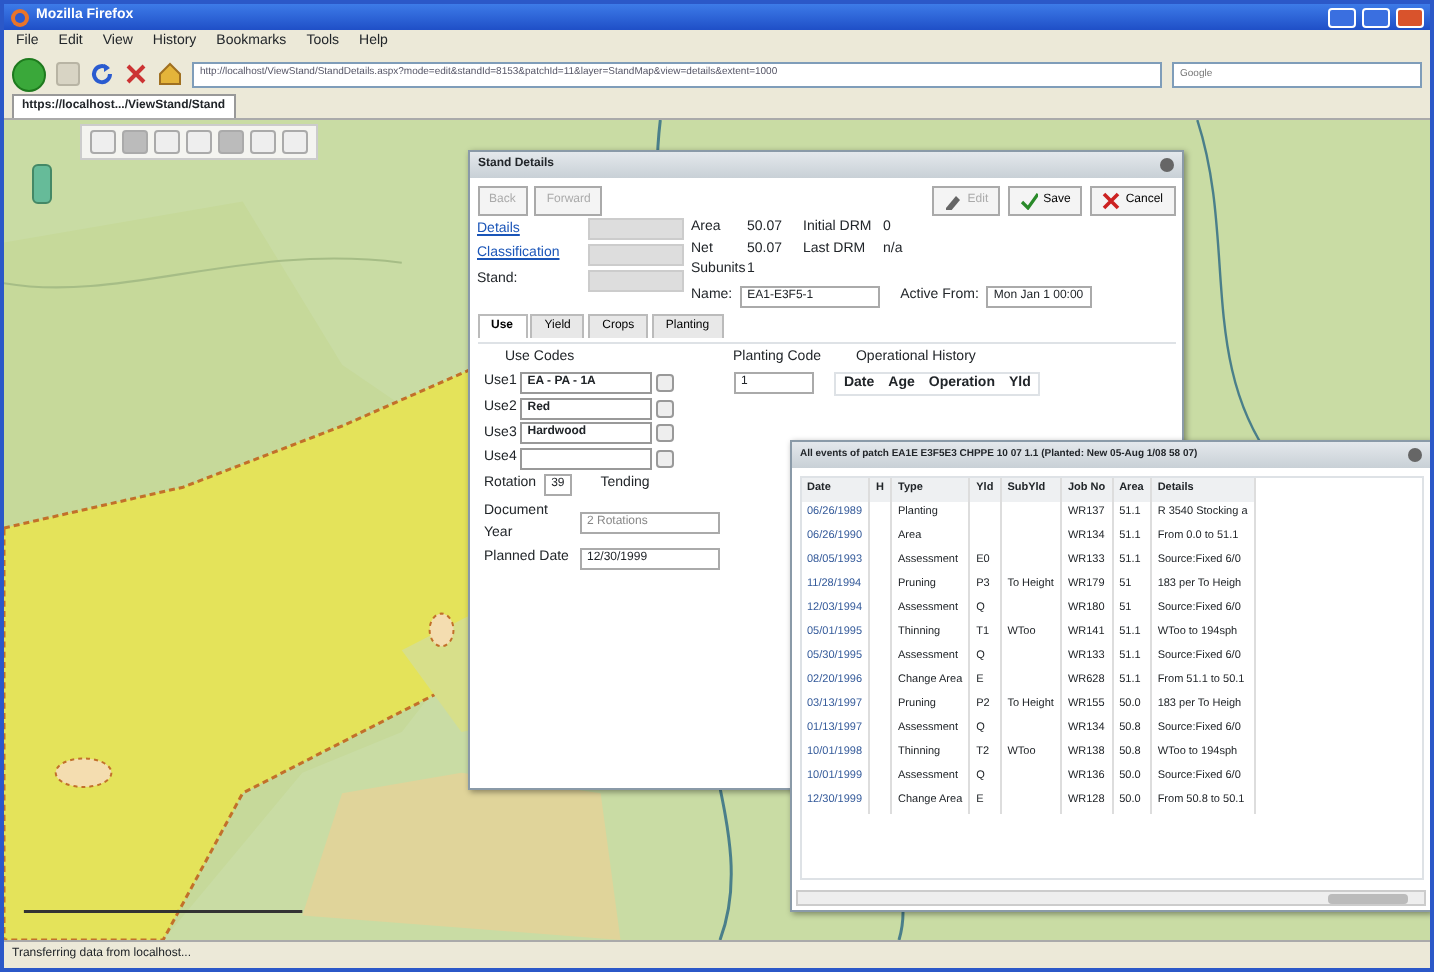  I want to click on cross-icon, so click(1110, 200).